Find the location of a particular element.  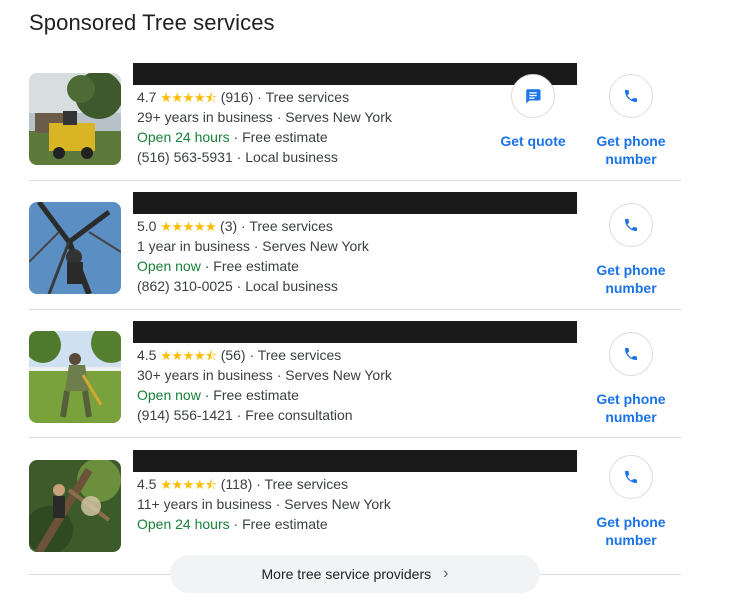

rating-value: 4.7 is located at coordinates (147, 97).